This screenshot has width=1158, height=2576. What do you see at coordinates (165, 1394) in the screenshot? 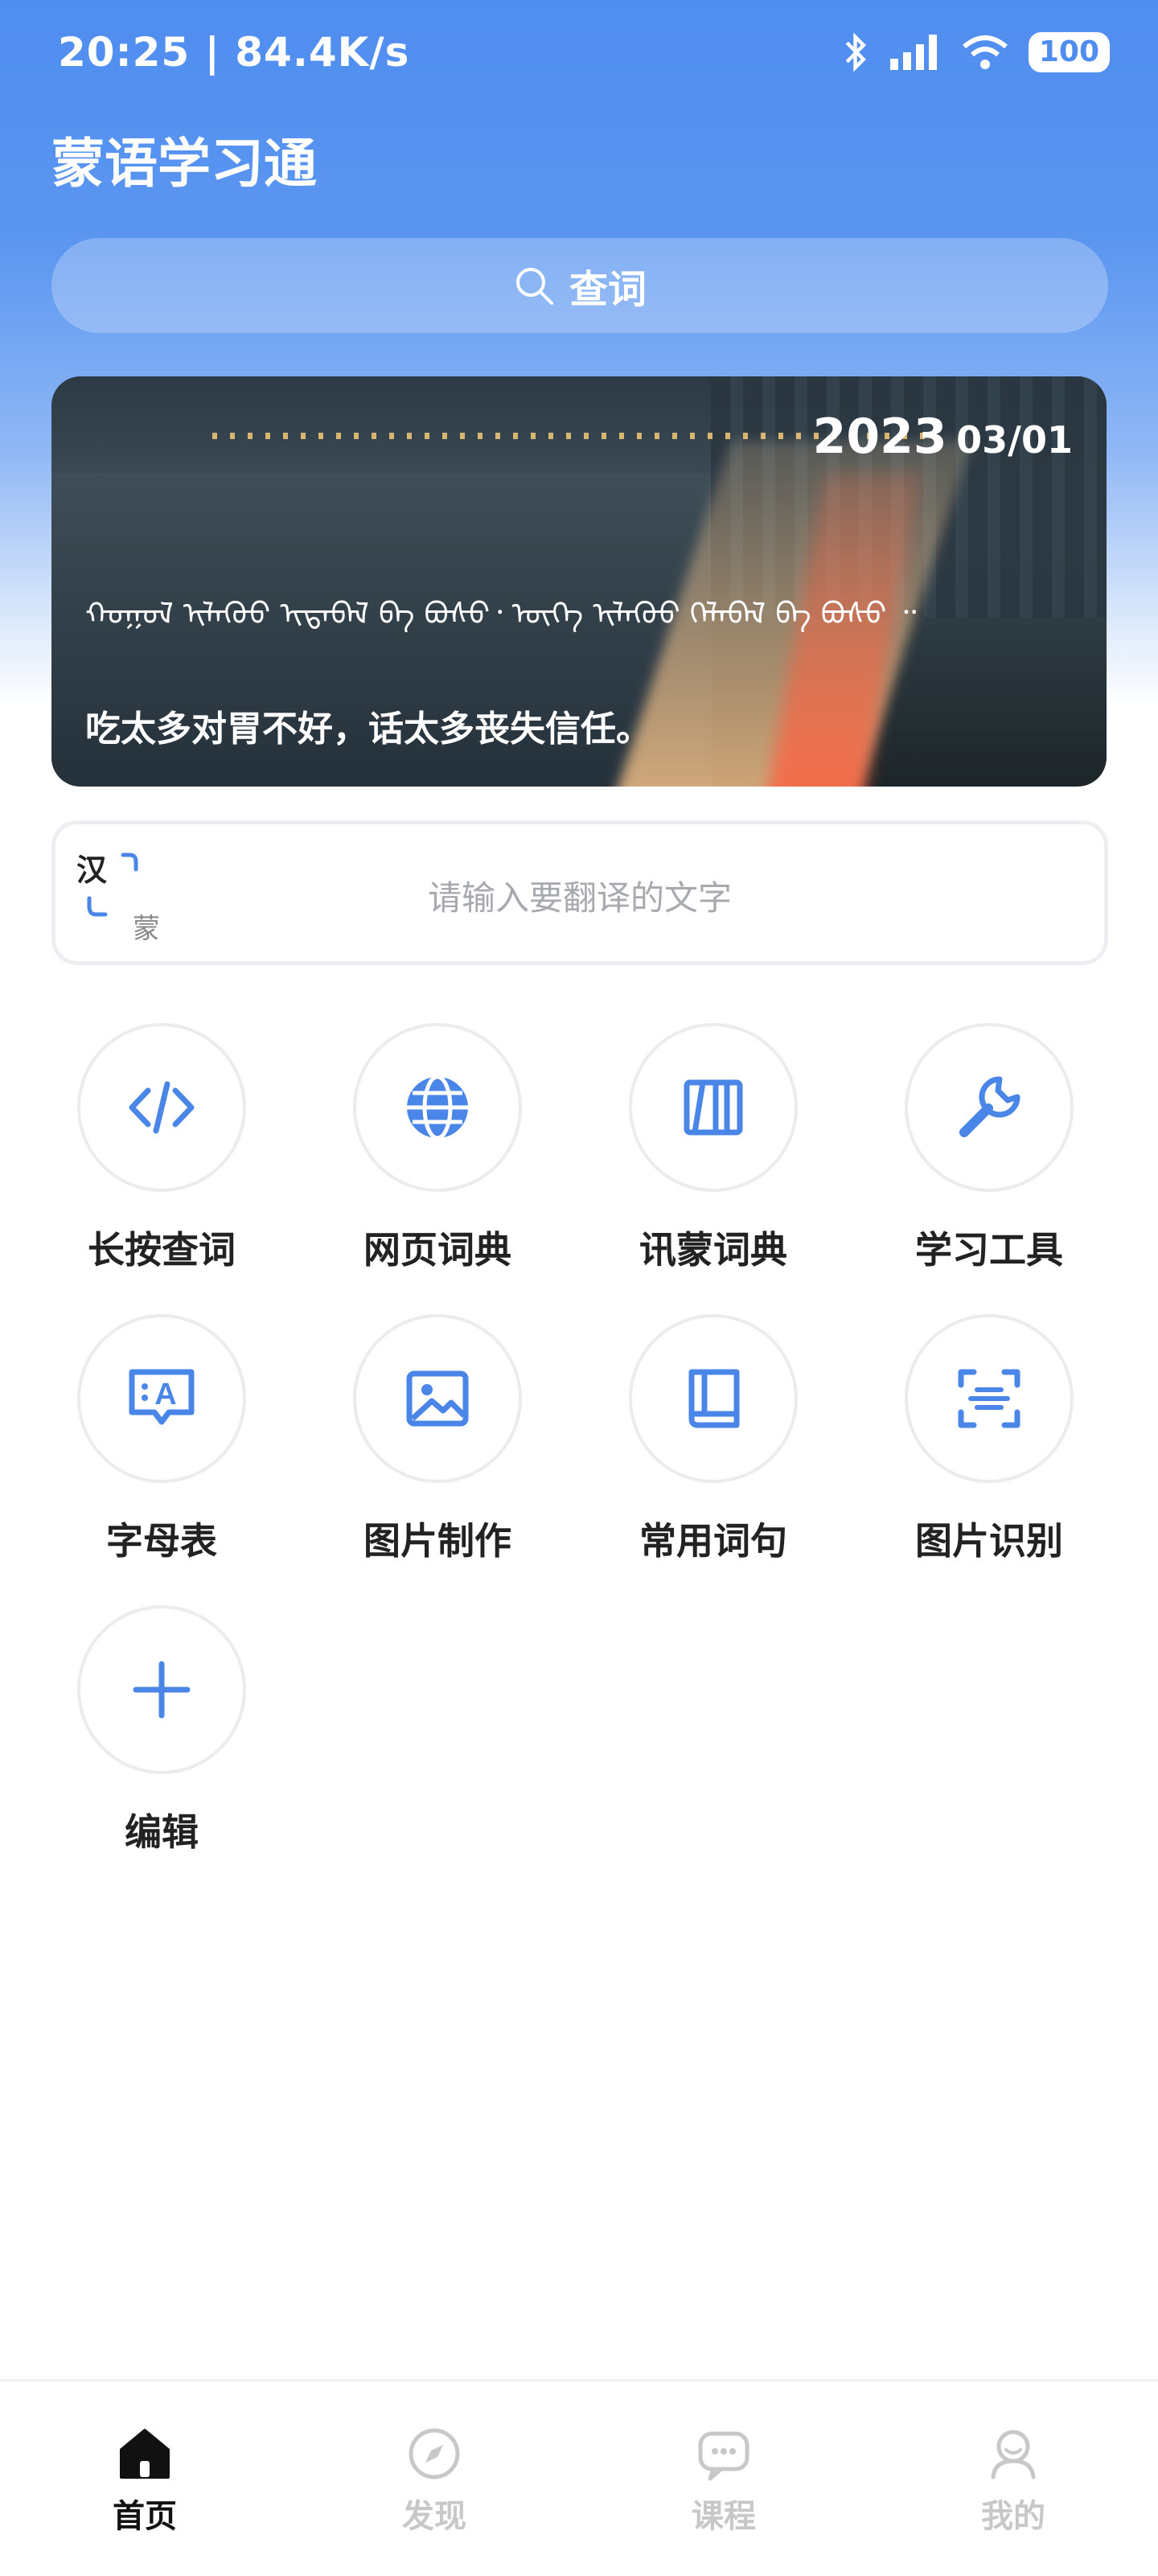
I see `svg-text: A` at bounding box center [165, 1394].